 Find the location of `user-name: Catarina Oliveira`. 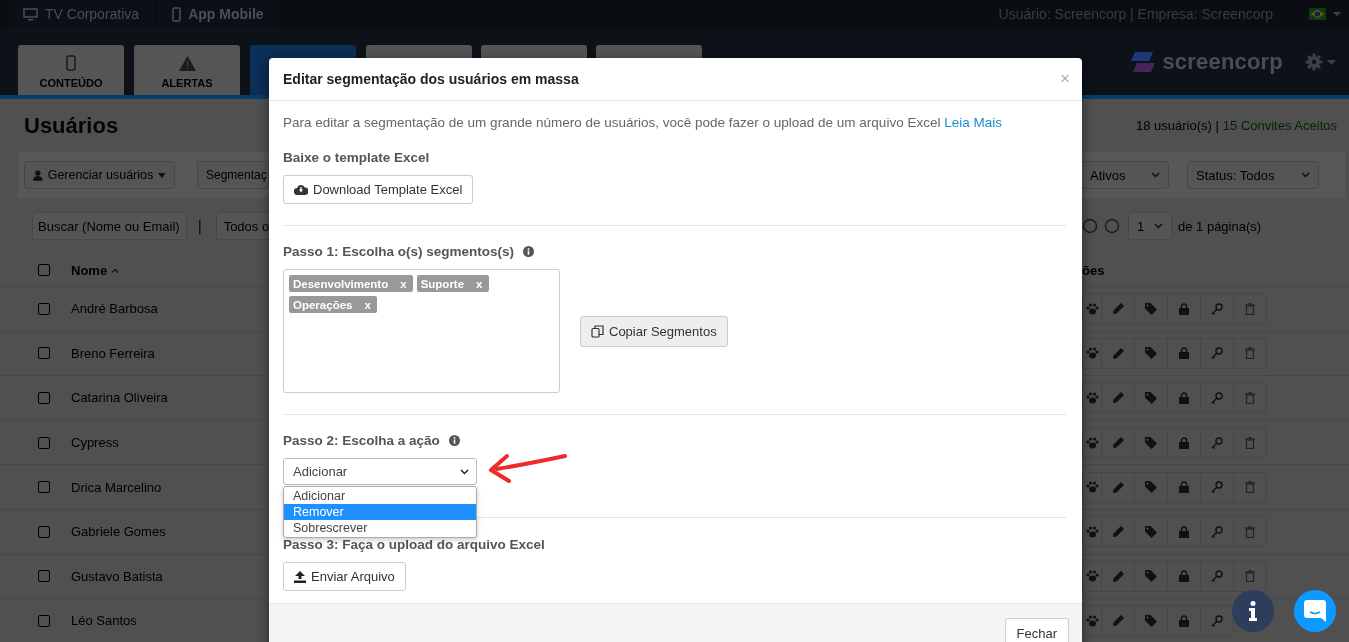

user-name: Catarina Oliveira is located at coordinates (119, 398).